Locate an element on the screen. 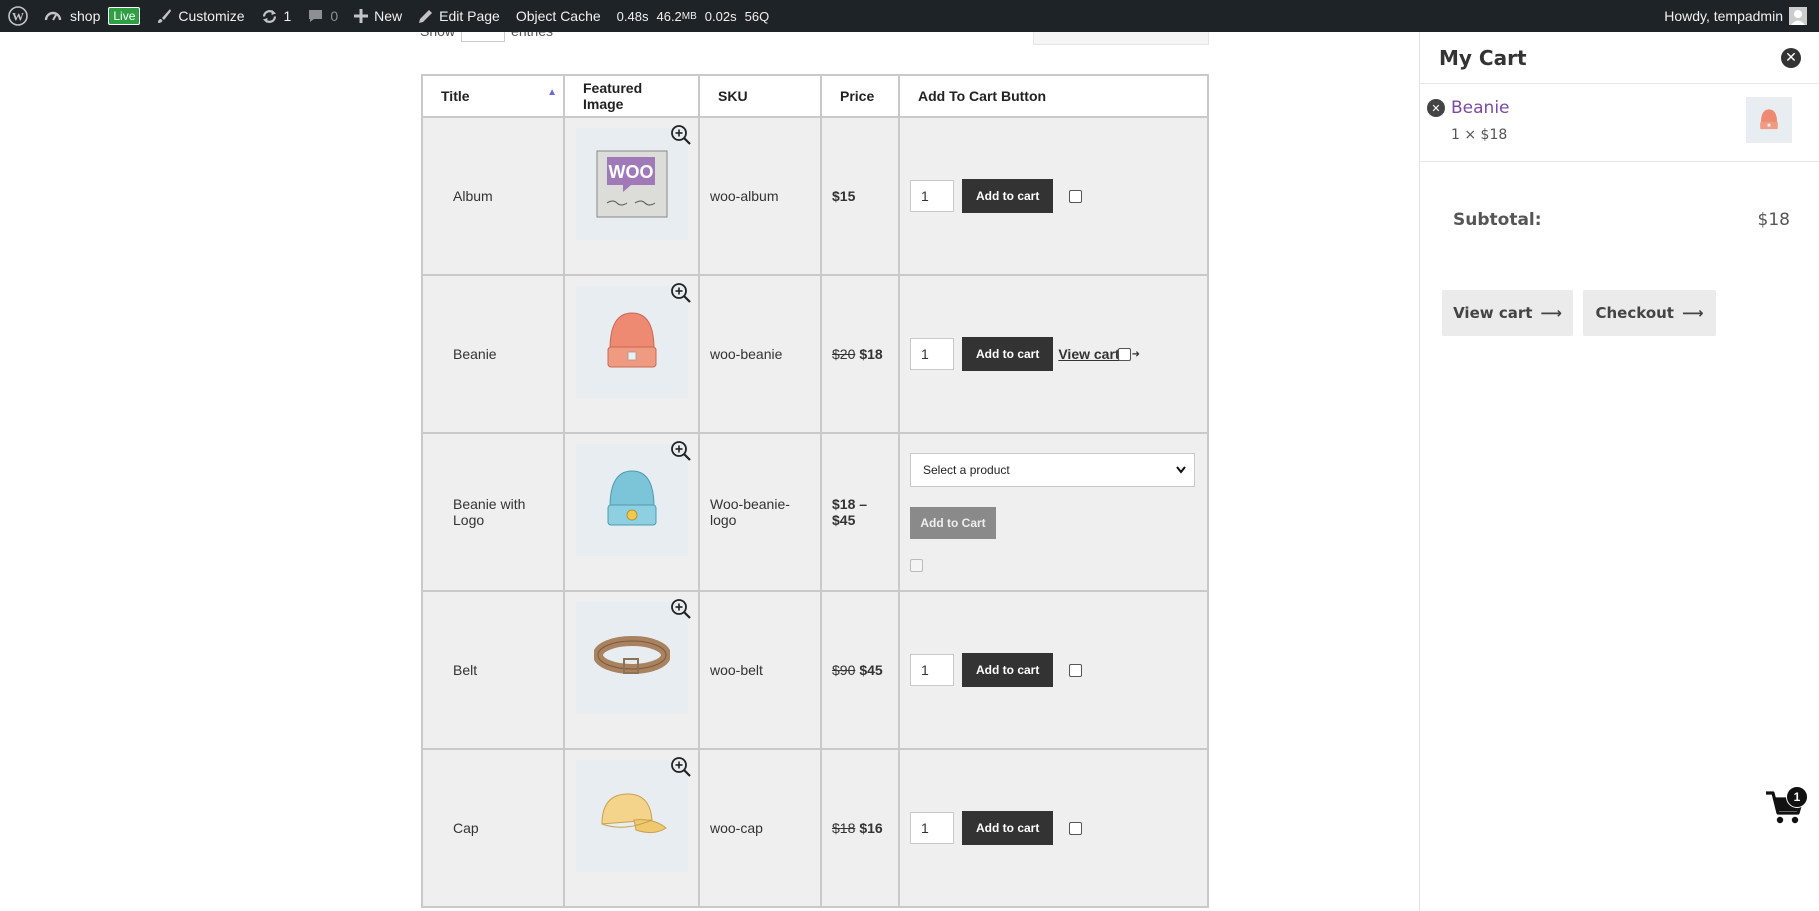  subtotal-label: Subtotal: is located at coordinates (1497, 220).